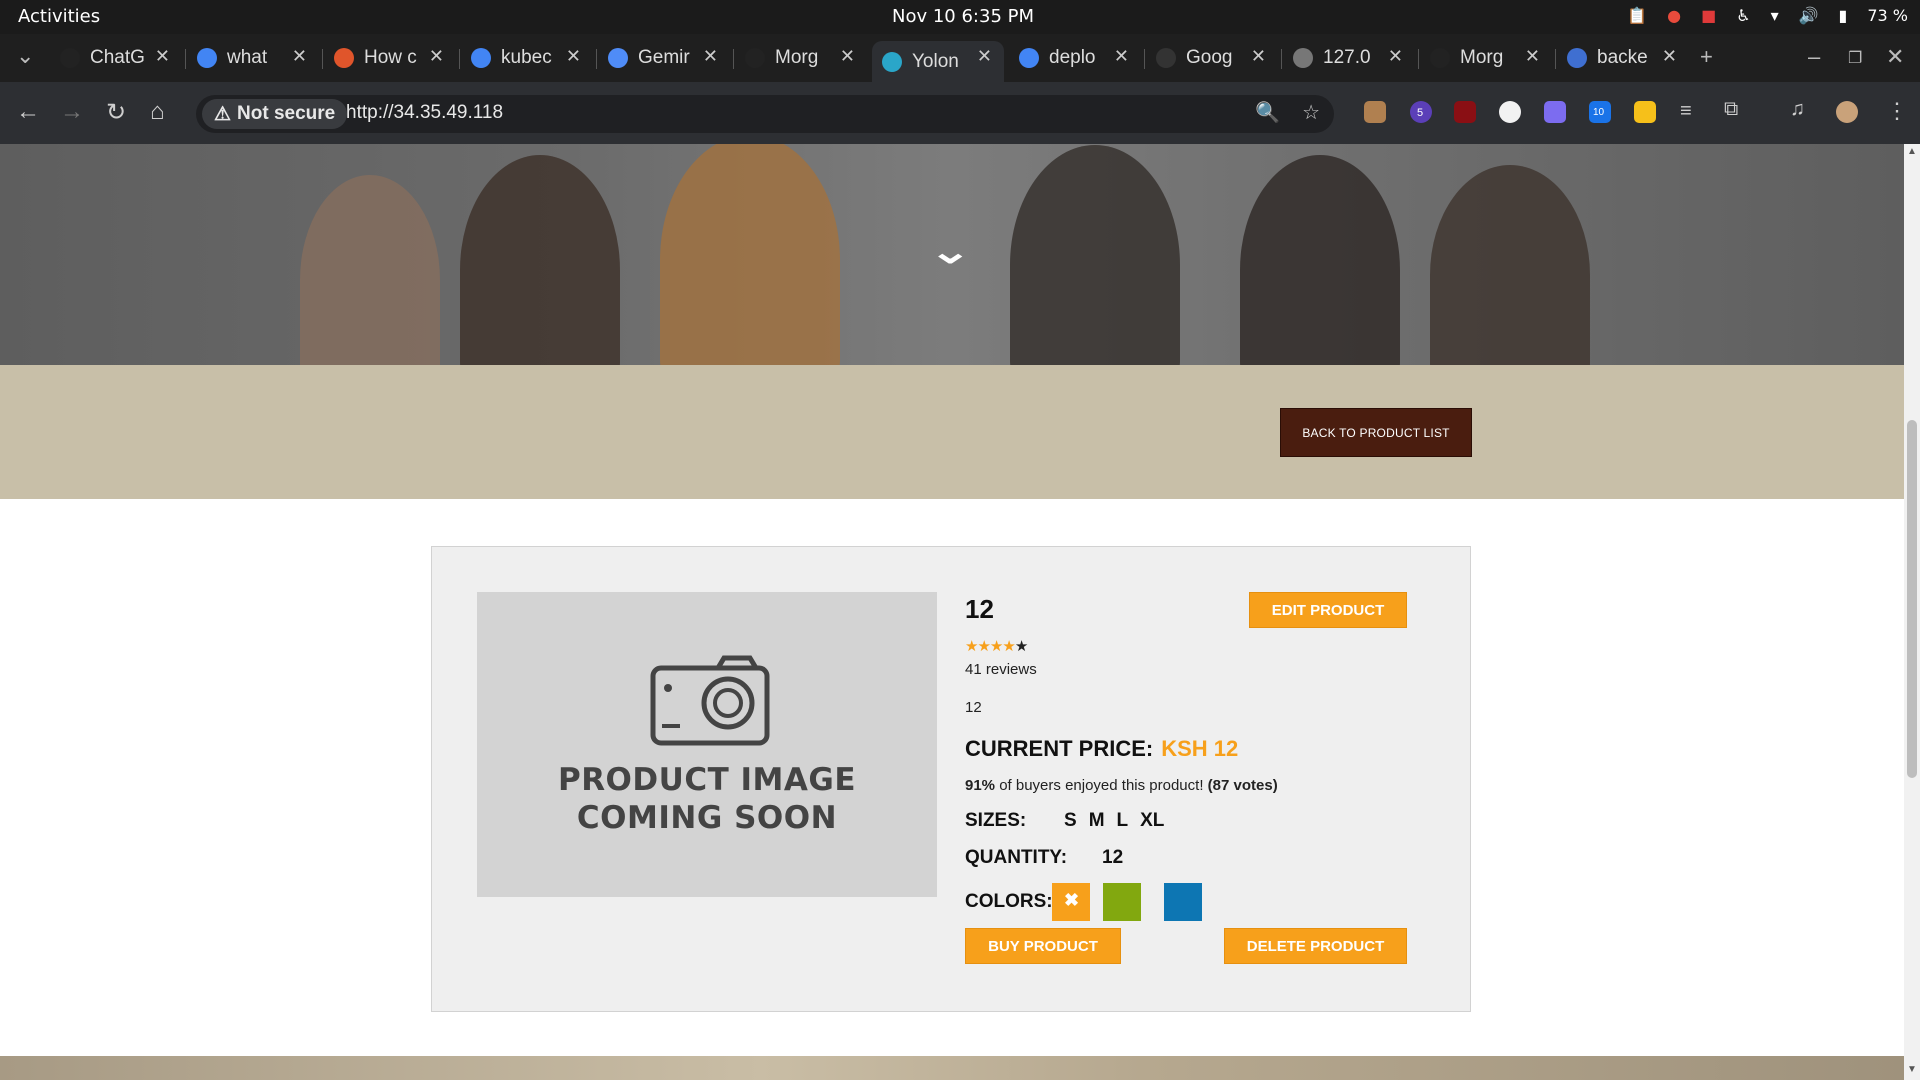  What do you see at coordinates (59, 16) in the screenshot?
I see `activities-button: Activities` at bounding box center [59, 16].